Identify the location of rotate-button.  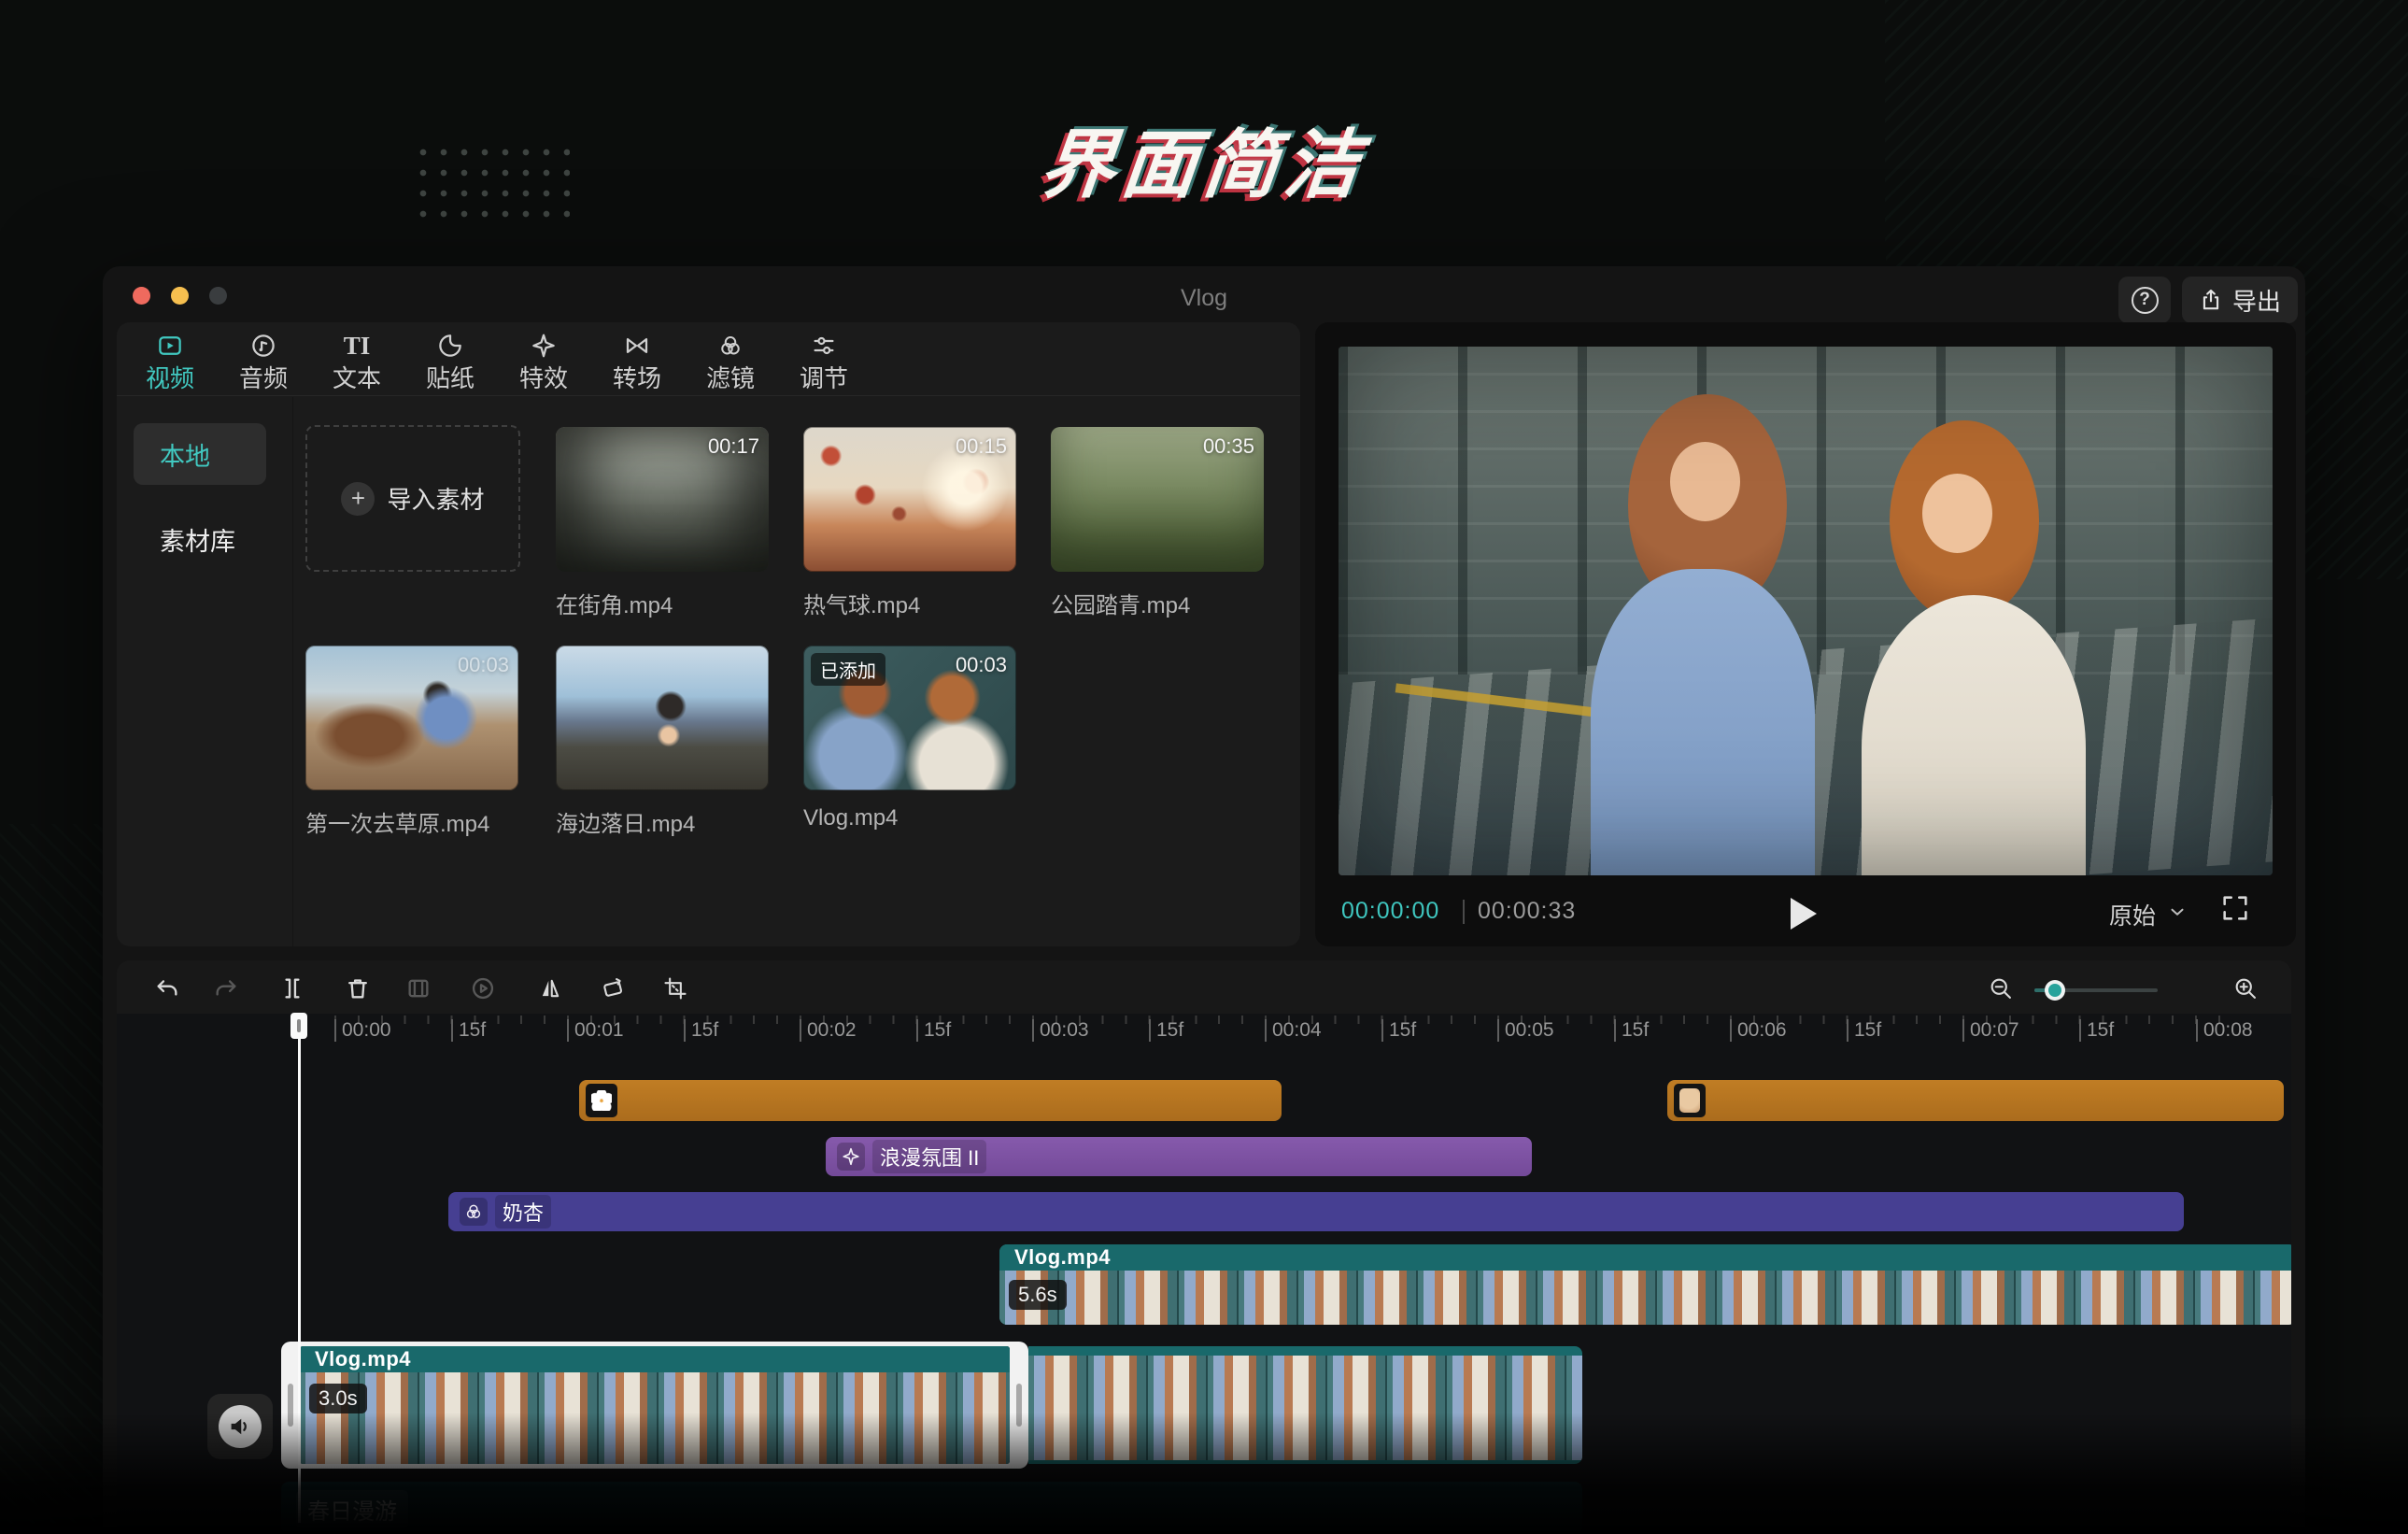
(612, 989).